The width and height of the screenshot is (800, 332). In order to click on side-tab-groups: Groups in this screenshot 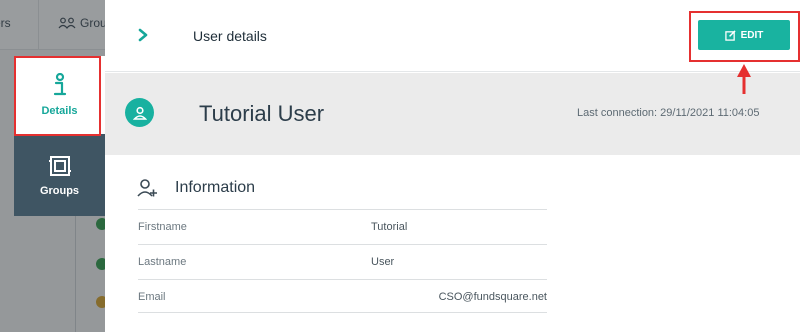, I will do `click(59, 176)`.